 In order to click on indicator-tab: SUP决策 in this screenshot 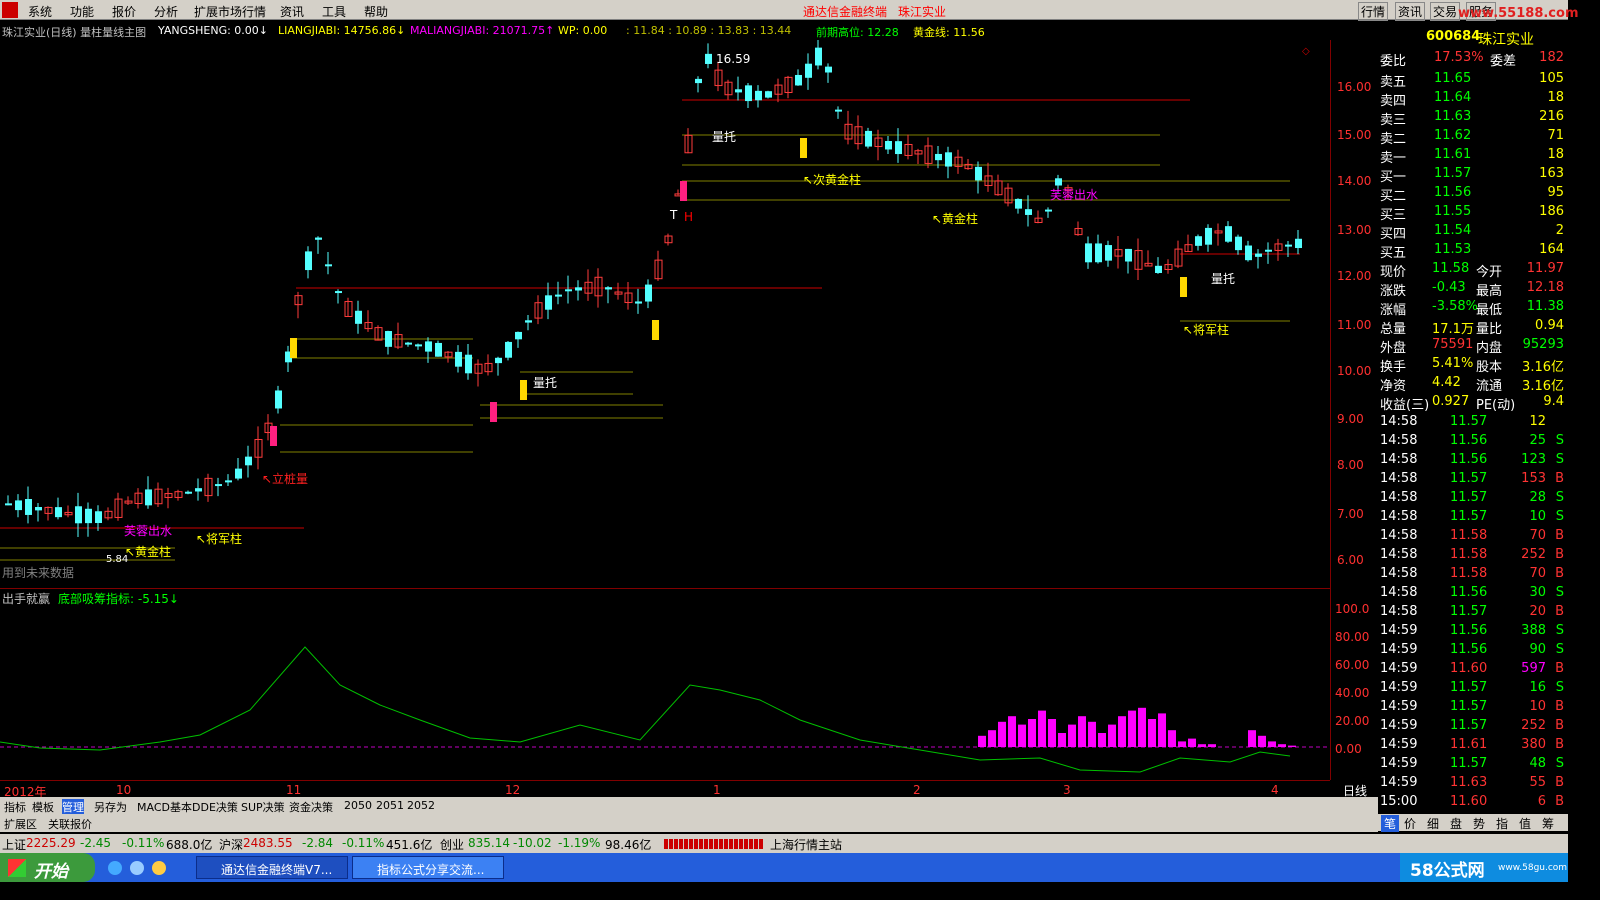, I will do `click(263, 807)`.